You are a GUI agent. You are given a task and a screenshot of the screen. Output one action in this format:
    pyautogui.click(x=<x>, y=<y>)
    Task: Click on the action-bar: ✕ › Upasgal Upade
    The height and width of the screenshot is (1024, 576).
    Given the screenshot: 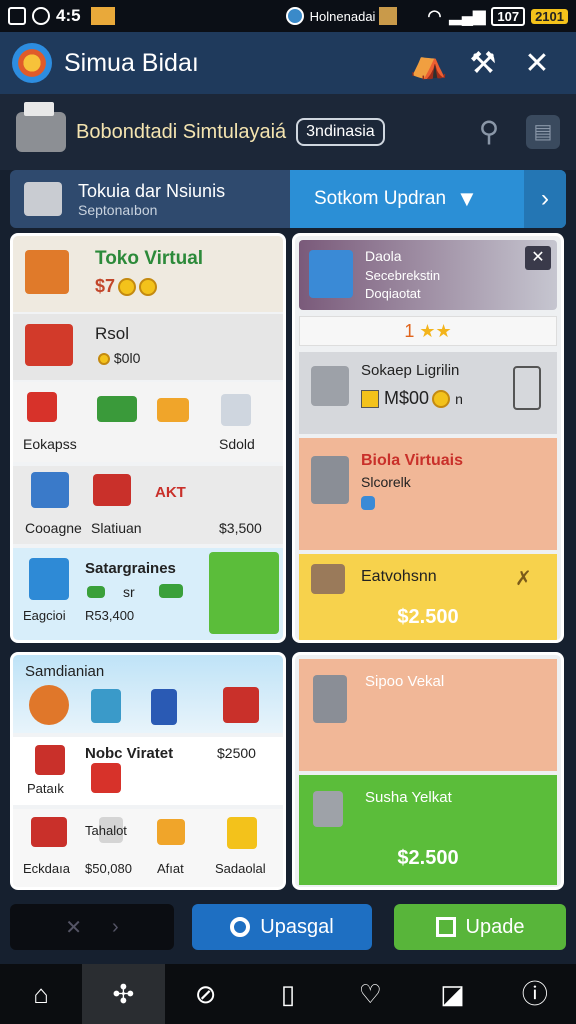 What is the action you would take?
    pyautogui.click(x=288, y=928)
    